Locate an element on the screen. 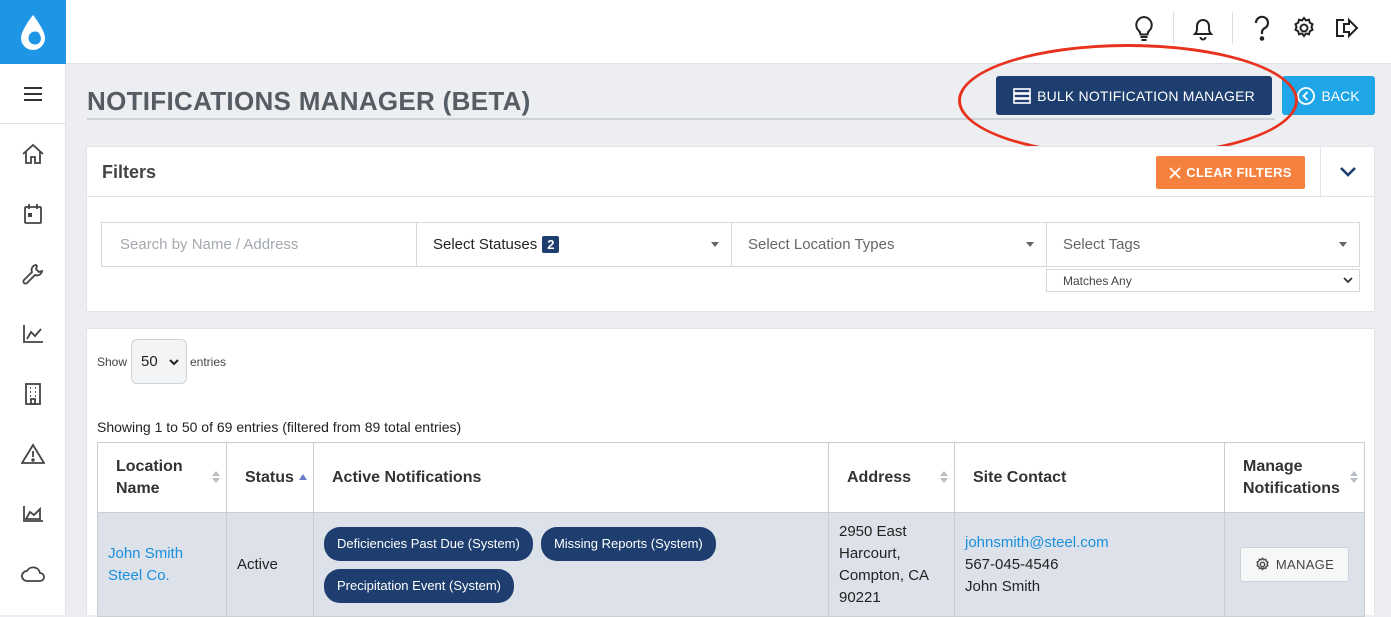  location-name-link: John Smith Steel Co. is located at coordinates (145, 564).